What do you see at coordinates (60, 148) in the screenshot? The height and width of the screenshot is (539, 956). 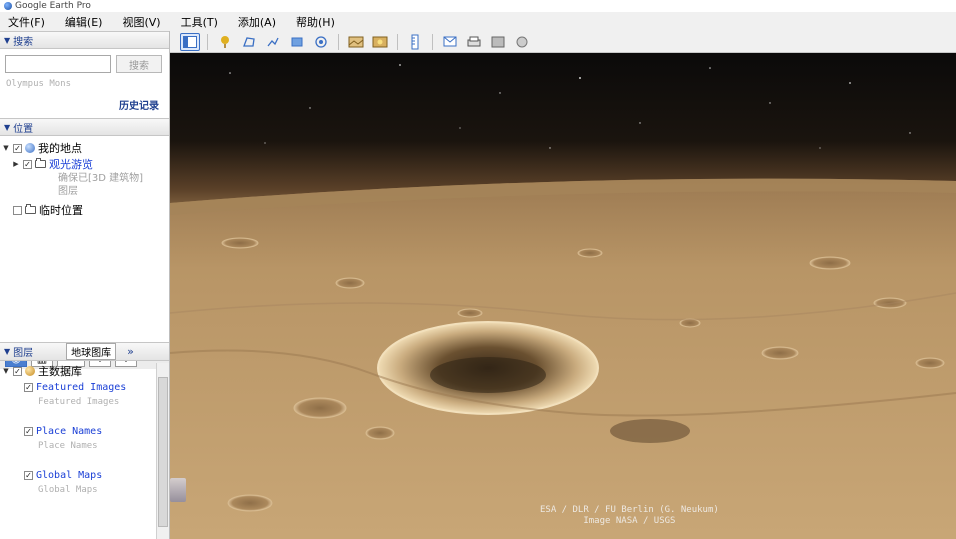 I see `tree-item-label: 我的地点` at bounding box center [60, 148].